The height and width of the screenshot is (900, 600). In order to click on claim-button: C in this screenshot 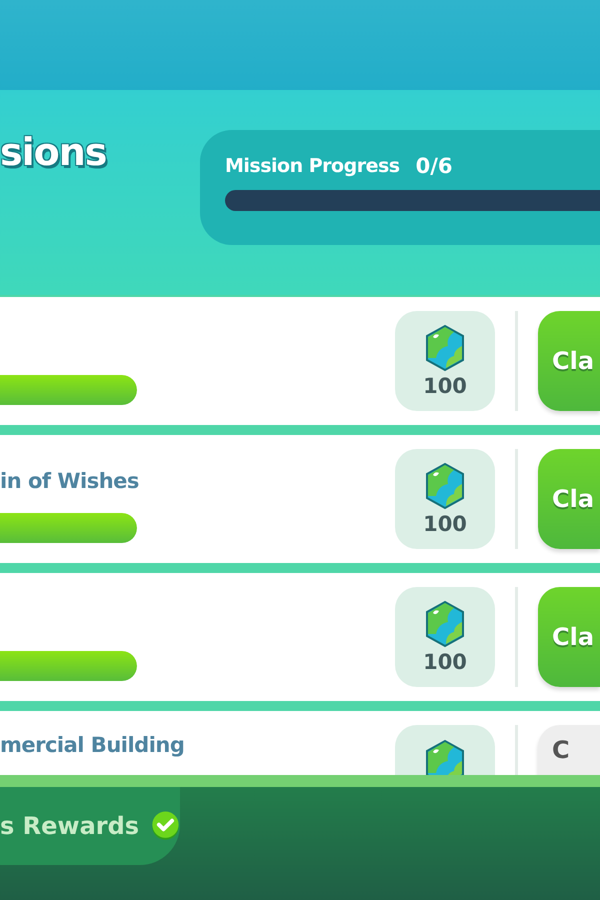, I will do `click(569, 750)`.